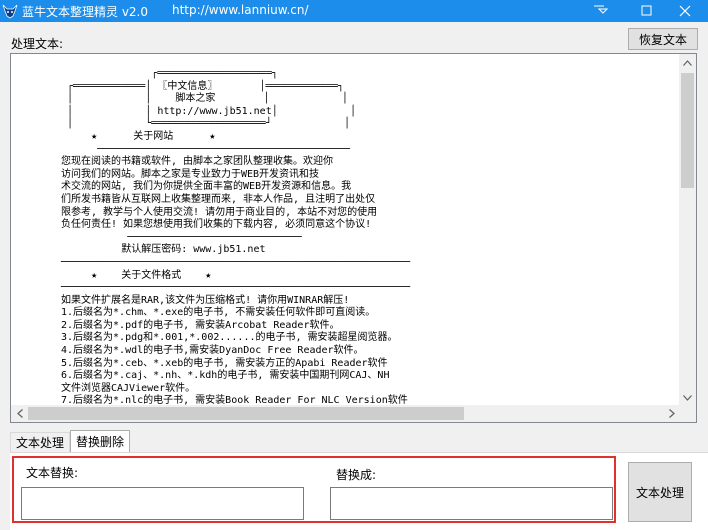  Describe the element at coordinates (314, 489) in the screenshot. I see `replace-group: 文本替换: 替换成:` at that location.